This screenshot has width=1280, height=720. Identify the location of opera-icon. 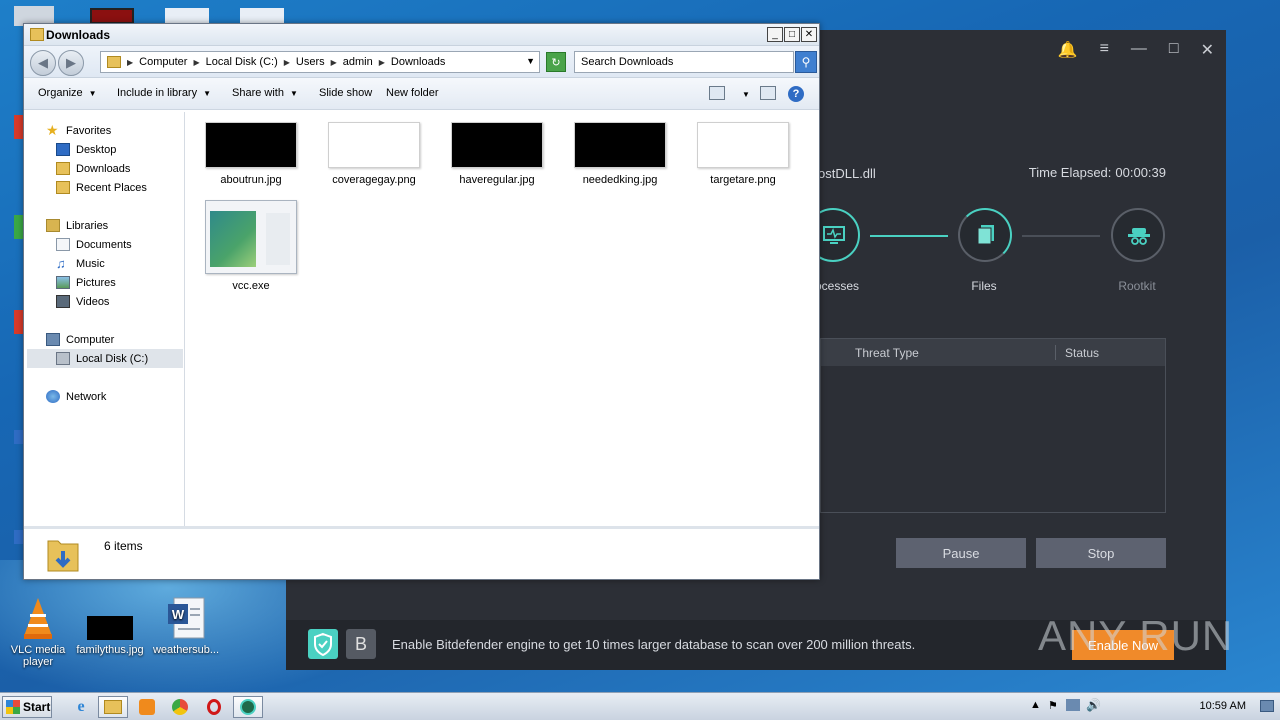
(214, 707).